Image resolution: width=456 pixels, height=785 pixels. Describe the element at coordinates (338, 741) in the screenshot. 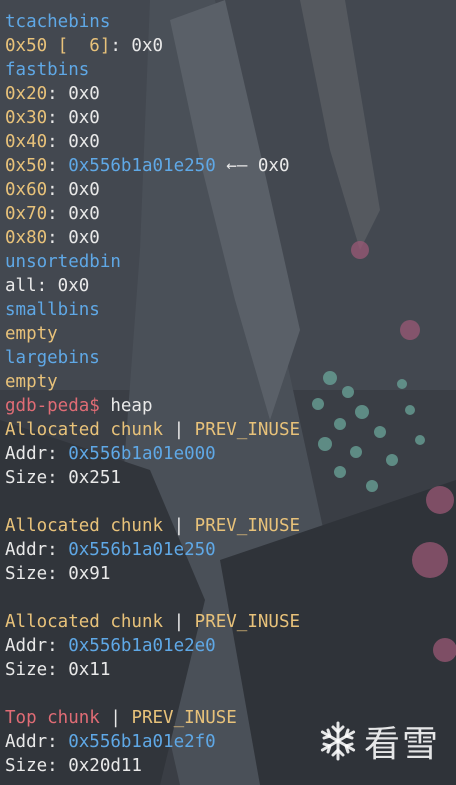

I see `snowflake-icon` at that location.